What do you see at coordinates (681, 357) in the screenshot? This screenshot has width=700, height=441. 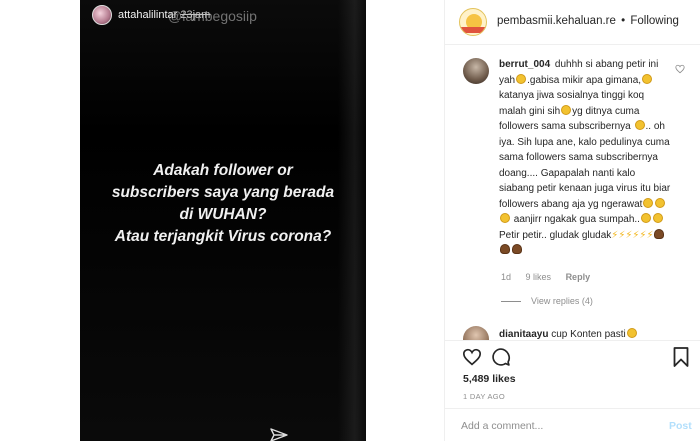 I see `bookmark-icon` at bounding box center [681, 357].